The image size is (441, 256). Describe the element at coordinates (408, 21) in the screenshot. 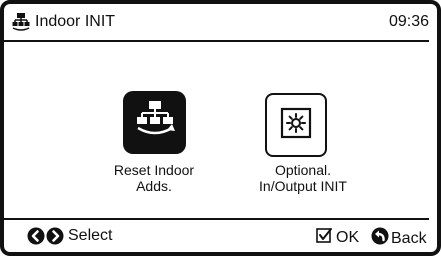

I see `clock-time: 09:36` at that location.